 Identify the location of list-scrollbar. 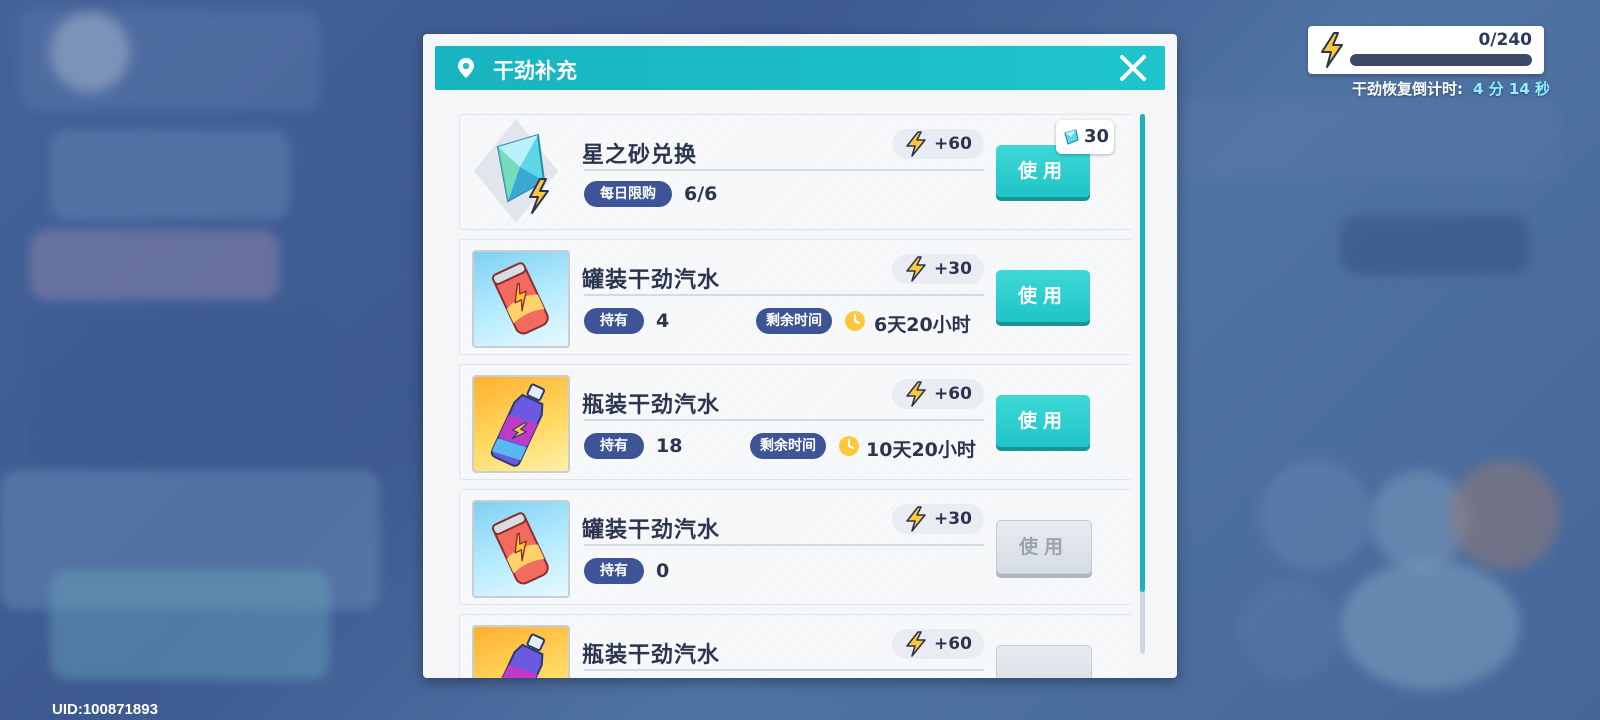
(1142, 384).